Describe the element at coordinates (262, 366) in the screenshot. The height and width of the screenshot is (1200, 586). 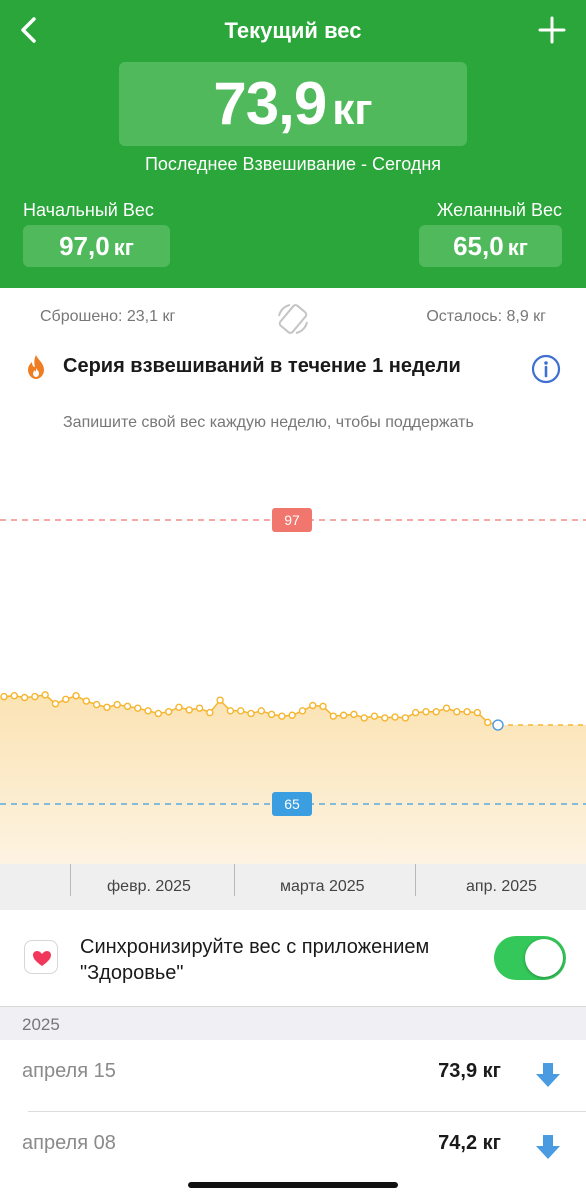
I see `streak-title: Серия взвешиваний в течение 1 недели` at that location.